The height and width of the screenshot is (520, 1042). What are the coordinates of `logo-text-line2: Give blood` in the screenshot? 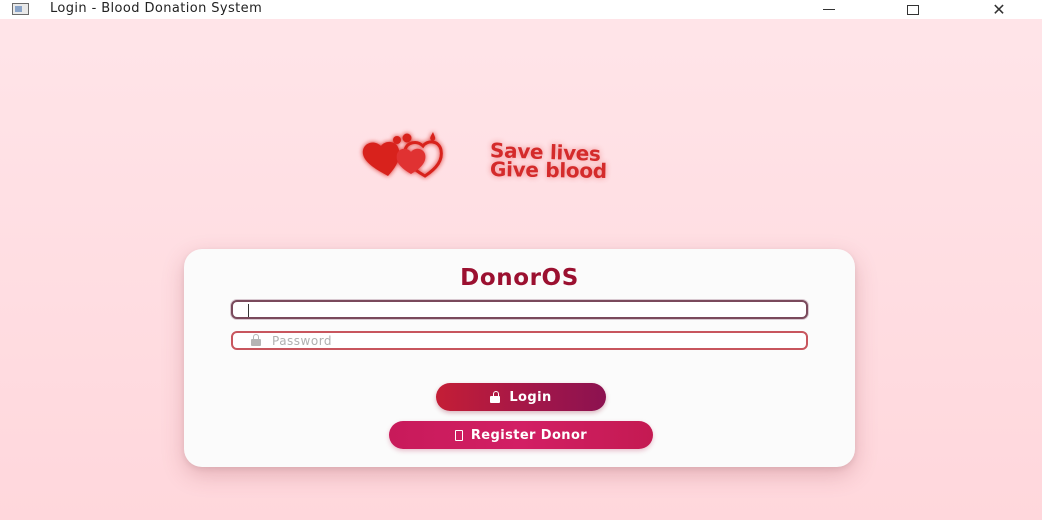 It's located at (548, 170).